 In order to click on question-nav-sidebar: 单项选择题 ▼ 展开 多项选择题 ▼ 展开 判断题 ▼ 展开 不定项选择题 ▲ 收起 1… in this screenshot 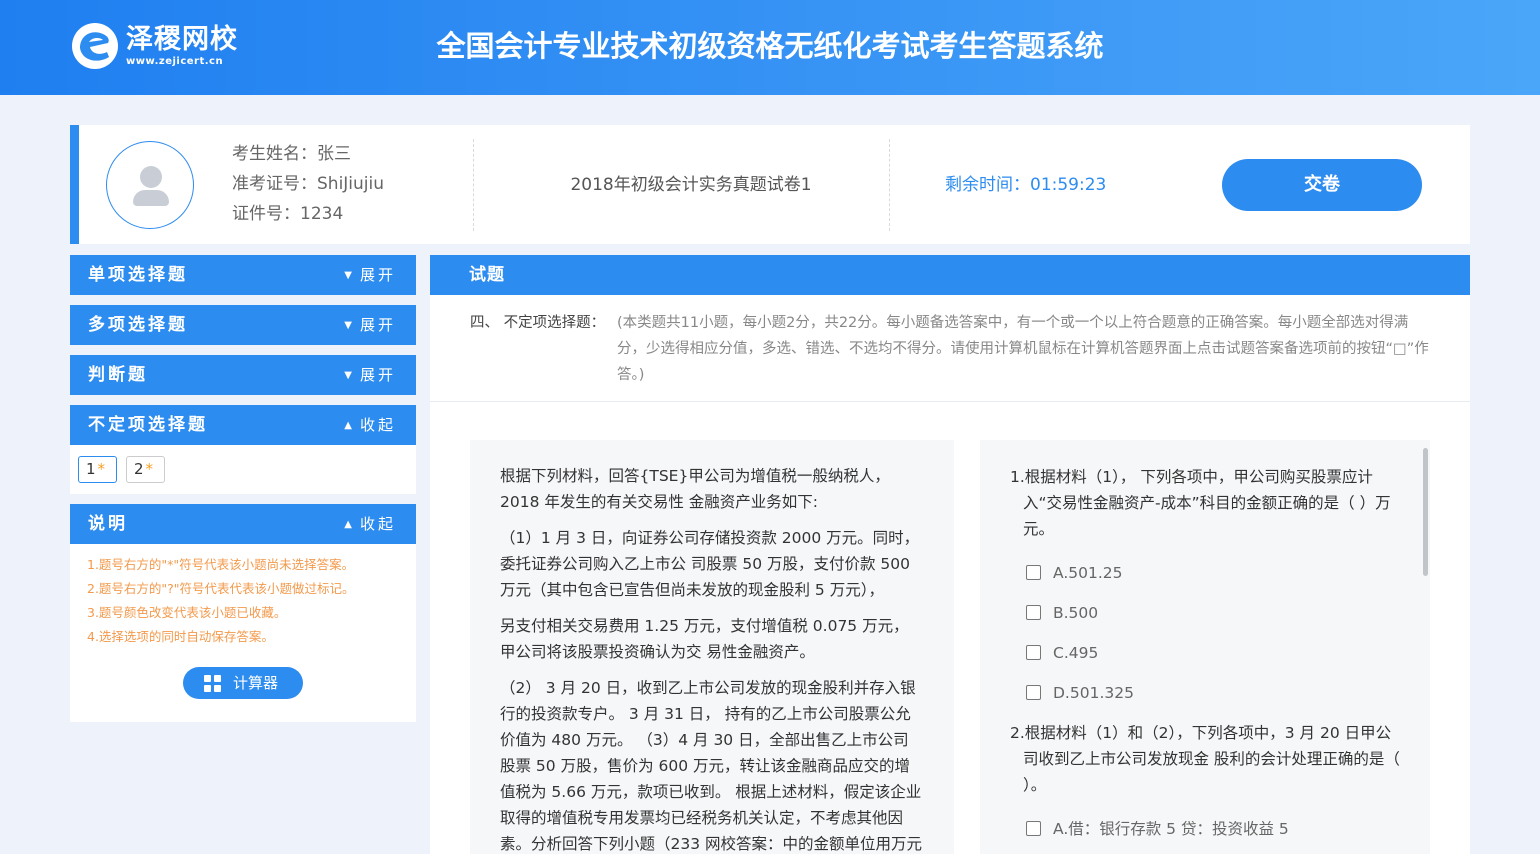, I will do `click(243, 488)`.